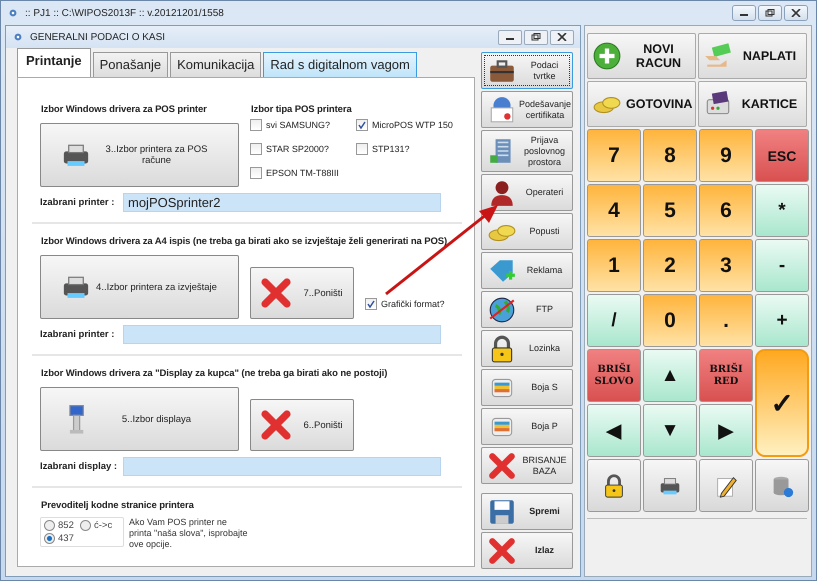 This screenshot has height=581, width=817. Describe the element at coordinates (670, 320) in the screenshot. I see `keypad-key: 0` at that location.